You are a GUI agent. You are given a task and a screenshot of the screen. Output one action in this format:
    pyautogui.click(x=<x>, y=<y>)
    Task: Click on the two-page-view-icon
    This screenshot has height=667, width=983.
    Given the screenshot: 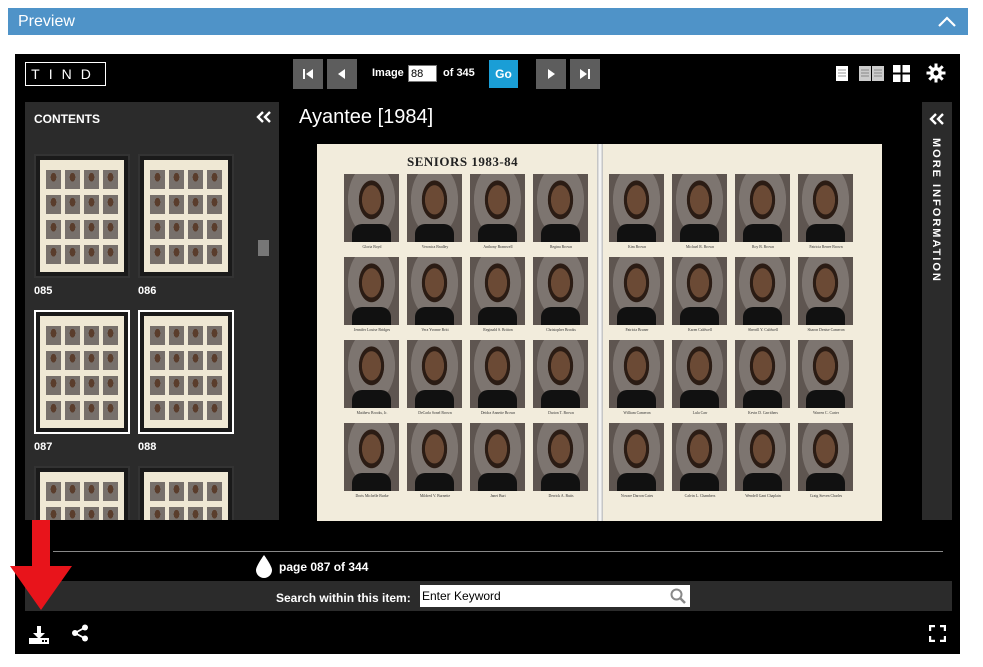 What is the action you would take?
    pyautogui.click(x=871, y=76)
    